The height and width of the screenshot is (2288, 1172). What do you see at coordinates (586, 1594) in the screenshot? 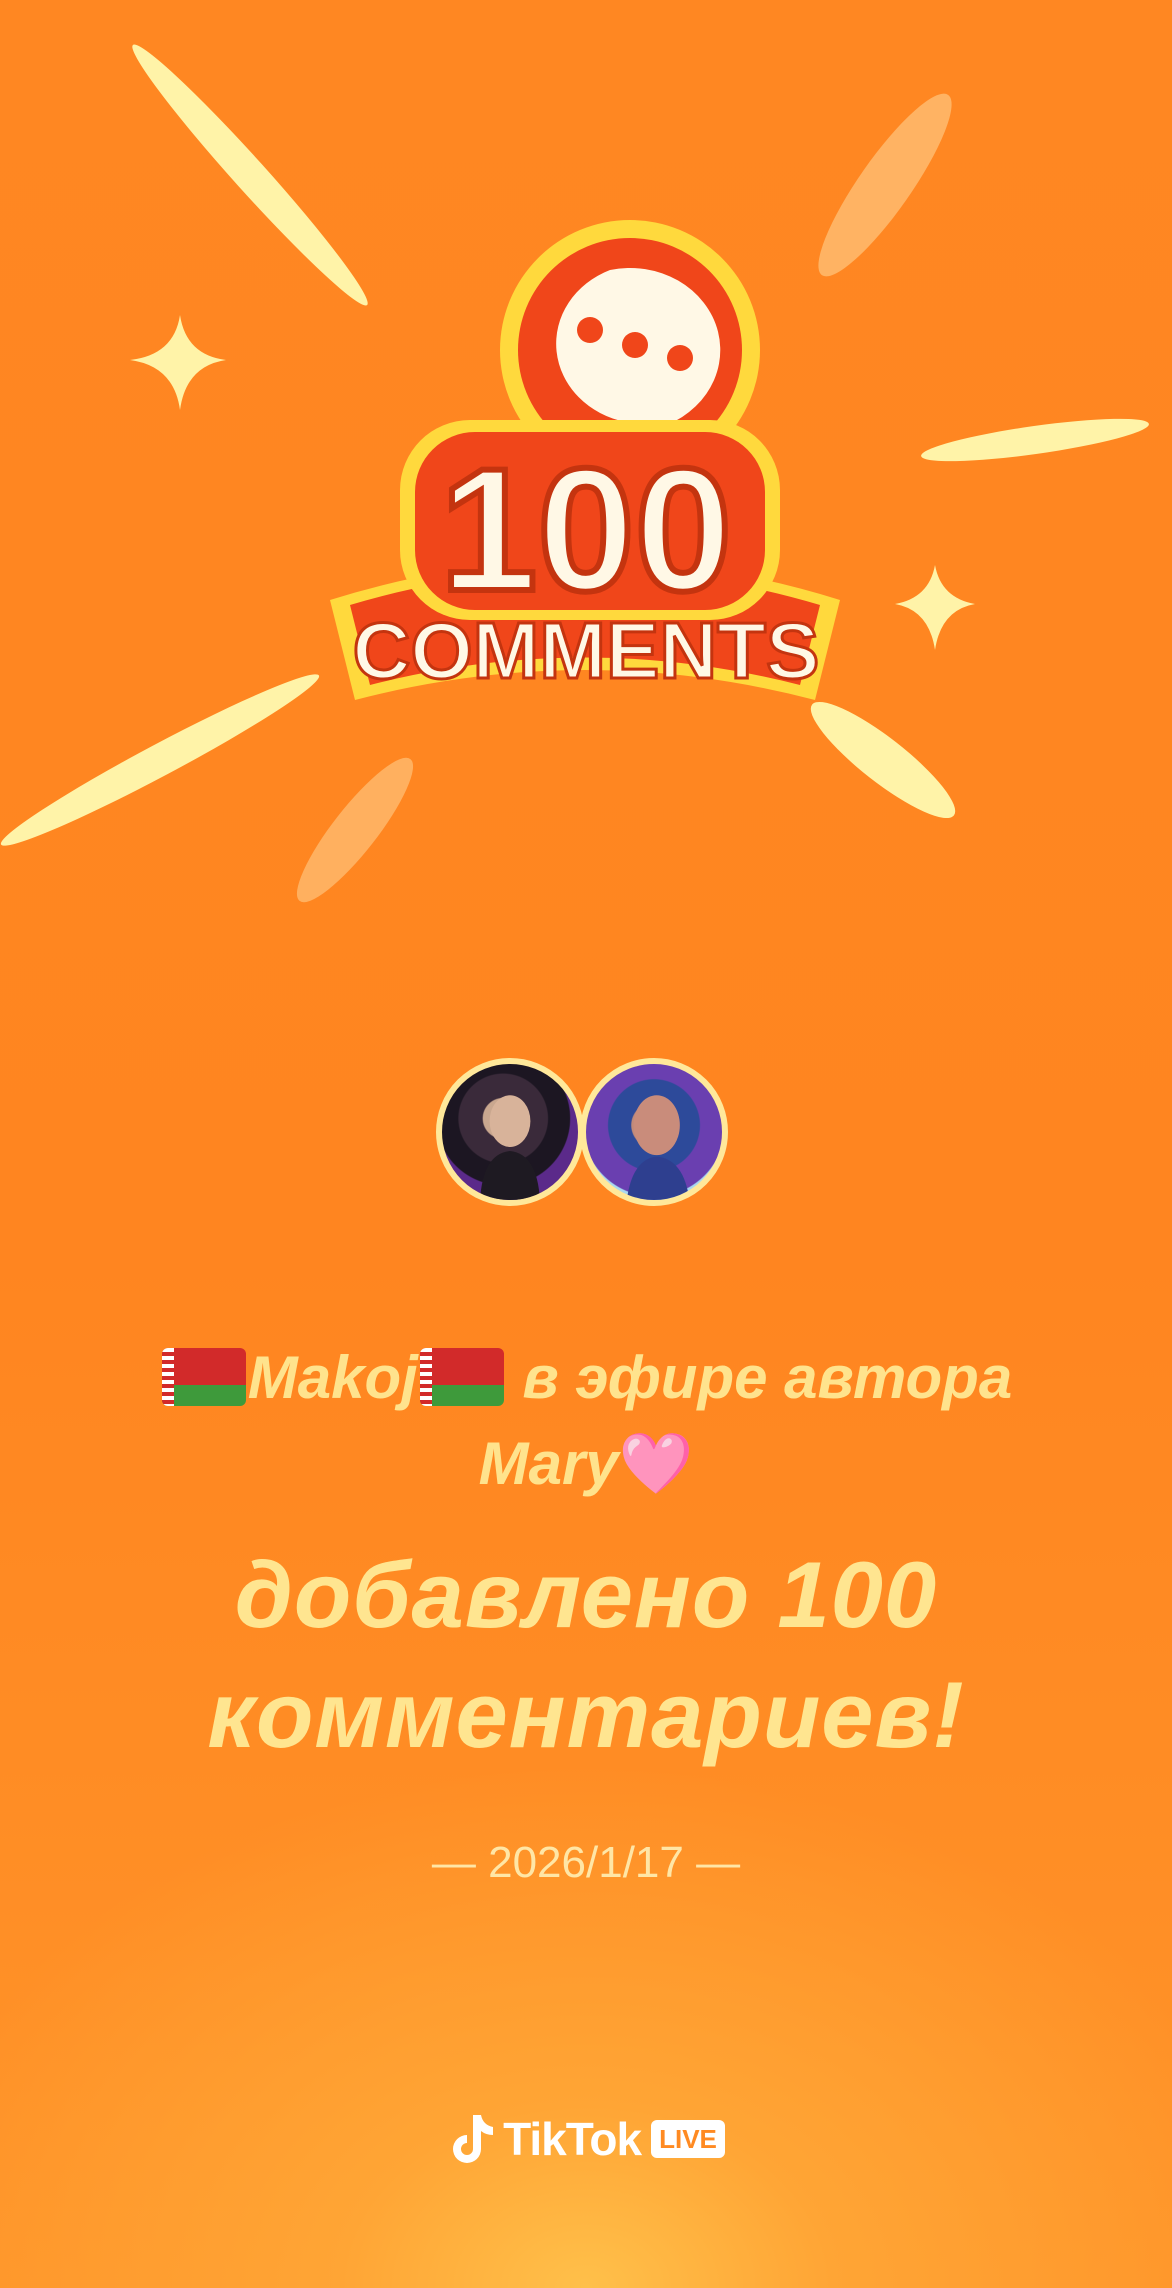
I see `milestone-line-1: добавлено 100` at bounding box center [586, 1594].